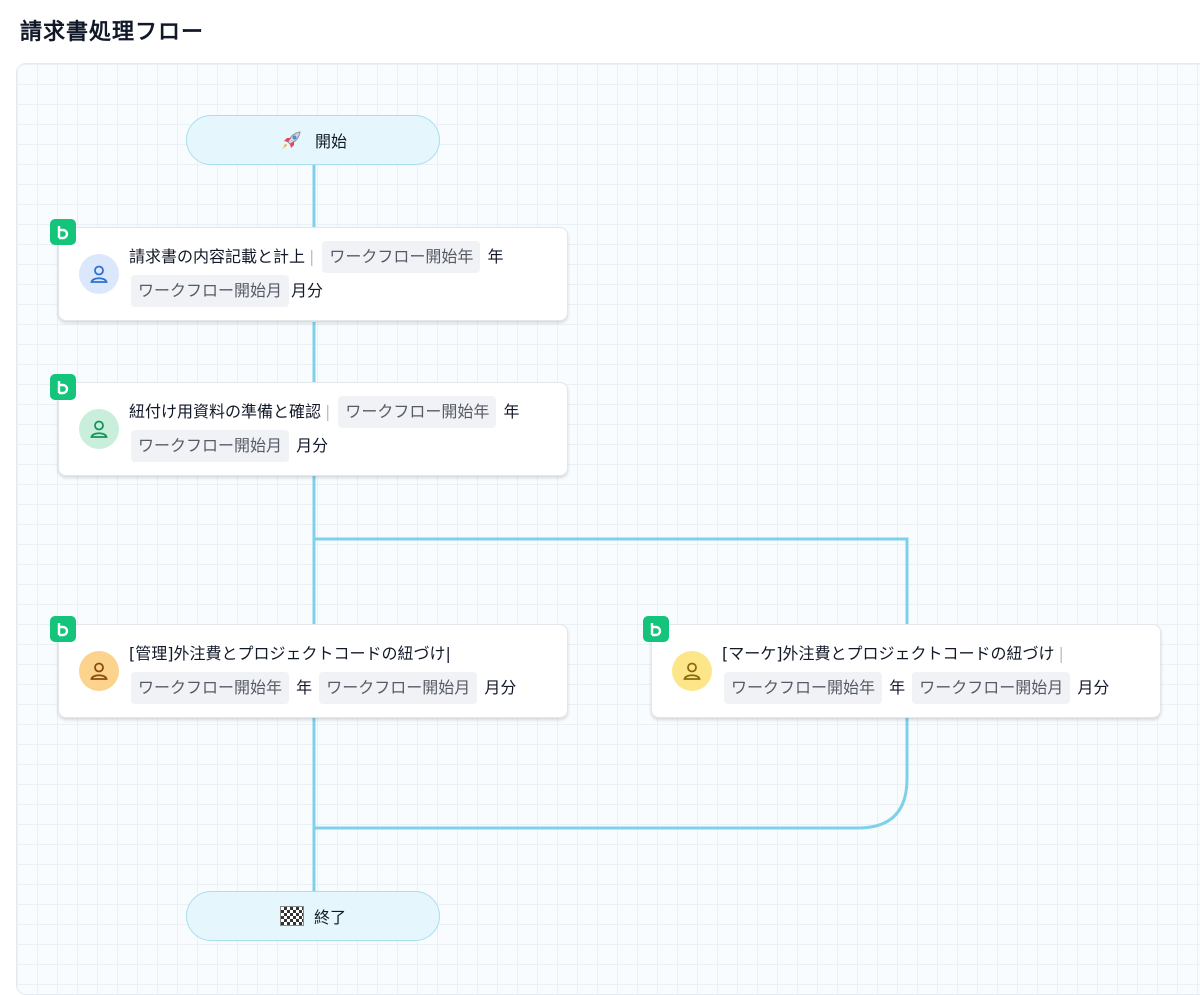  What do you see at coordinates (341, 429) in the screenshot?
I see `task-label: 紐付け用資料の準備と確認 | ワークフロー開始年 年 ワークフロー開始月 月分` at bounding box center [341, 429].